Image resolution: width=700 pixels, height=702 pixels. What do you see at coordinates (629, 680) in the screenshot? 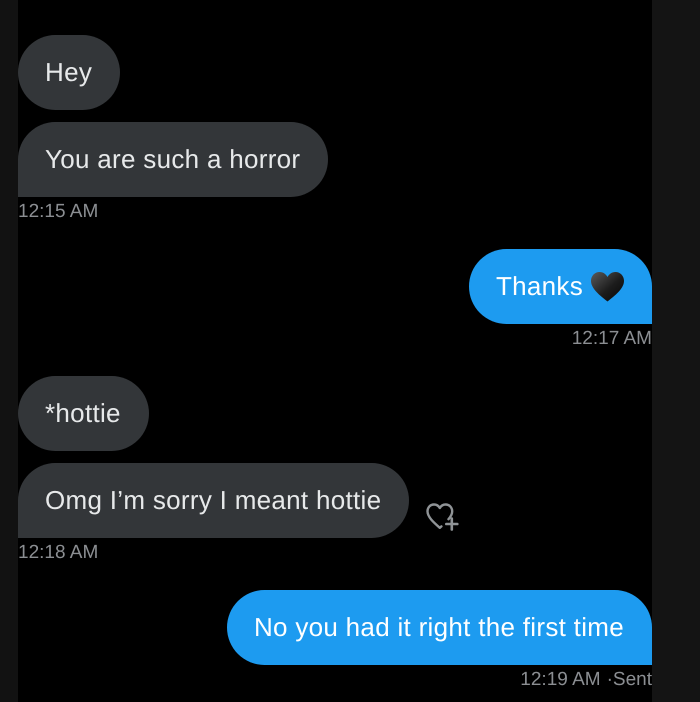
I see `sent-status: ·Sent` at bounding box center [629, 680].